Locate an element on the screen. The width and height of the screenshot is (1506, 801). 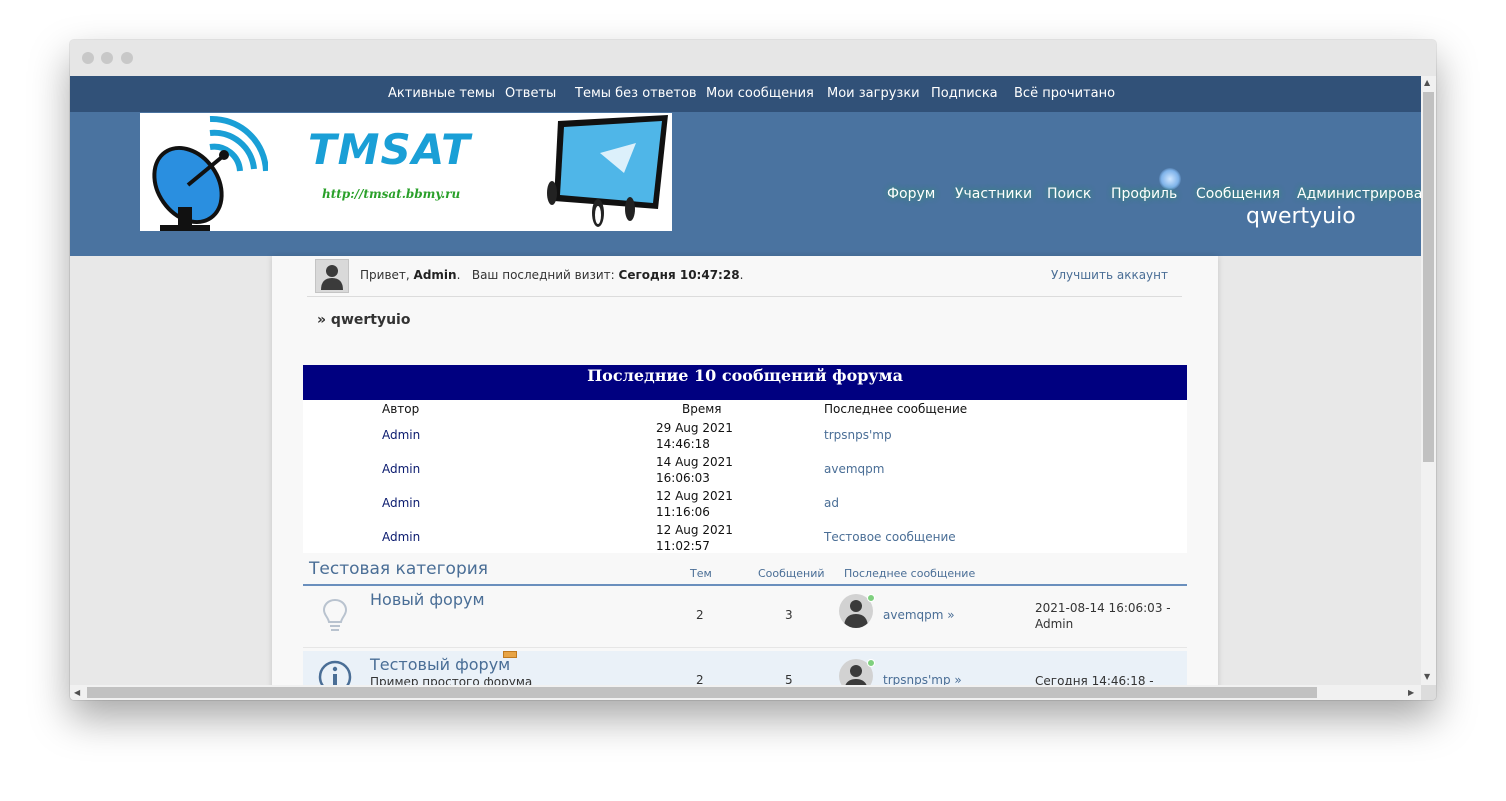
horizontal-scrollbar: ◀ ▶ is located at coordinates (745, 692).